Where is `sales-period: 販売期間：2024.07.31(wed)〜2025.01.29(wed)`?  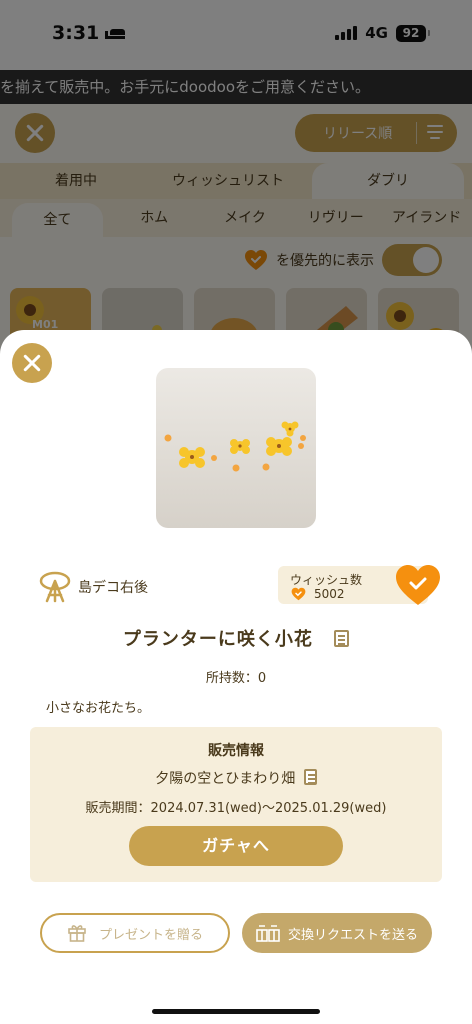 sales-period: 販売期間：2024.07.31(wed)〜2025.01.29(wed) is located at coordinates (236, 808).